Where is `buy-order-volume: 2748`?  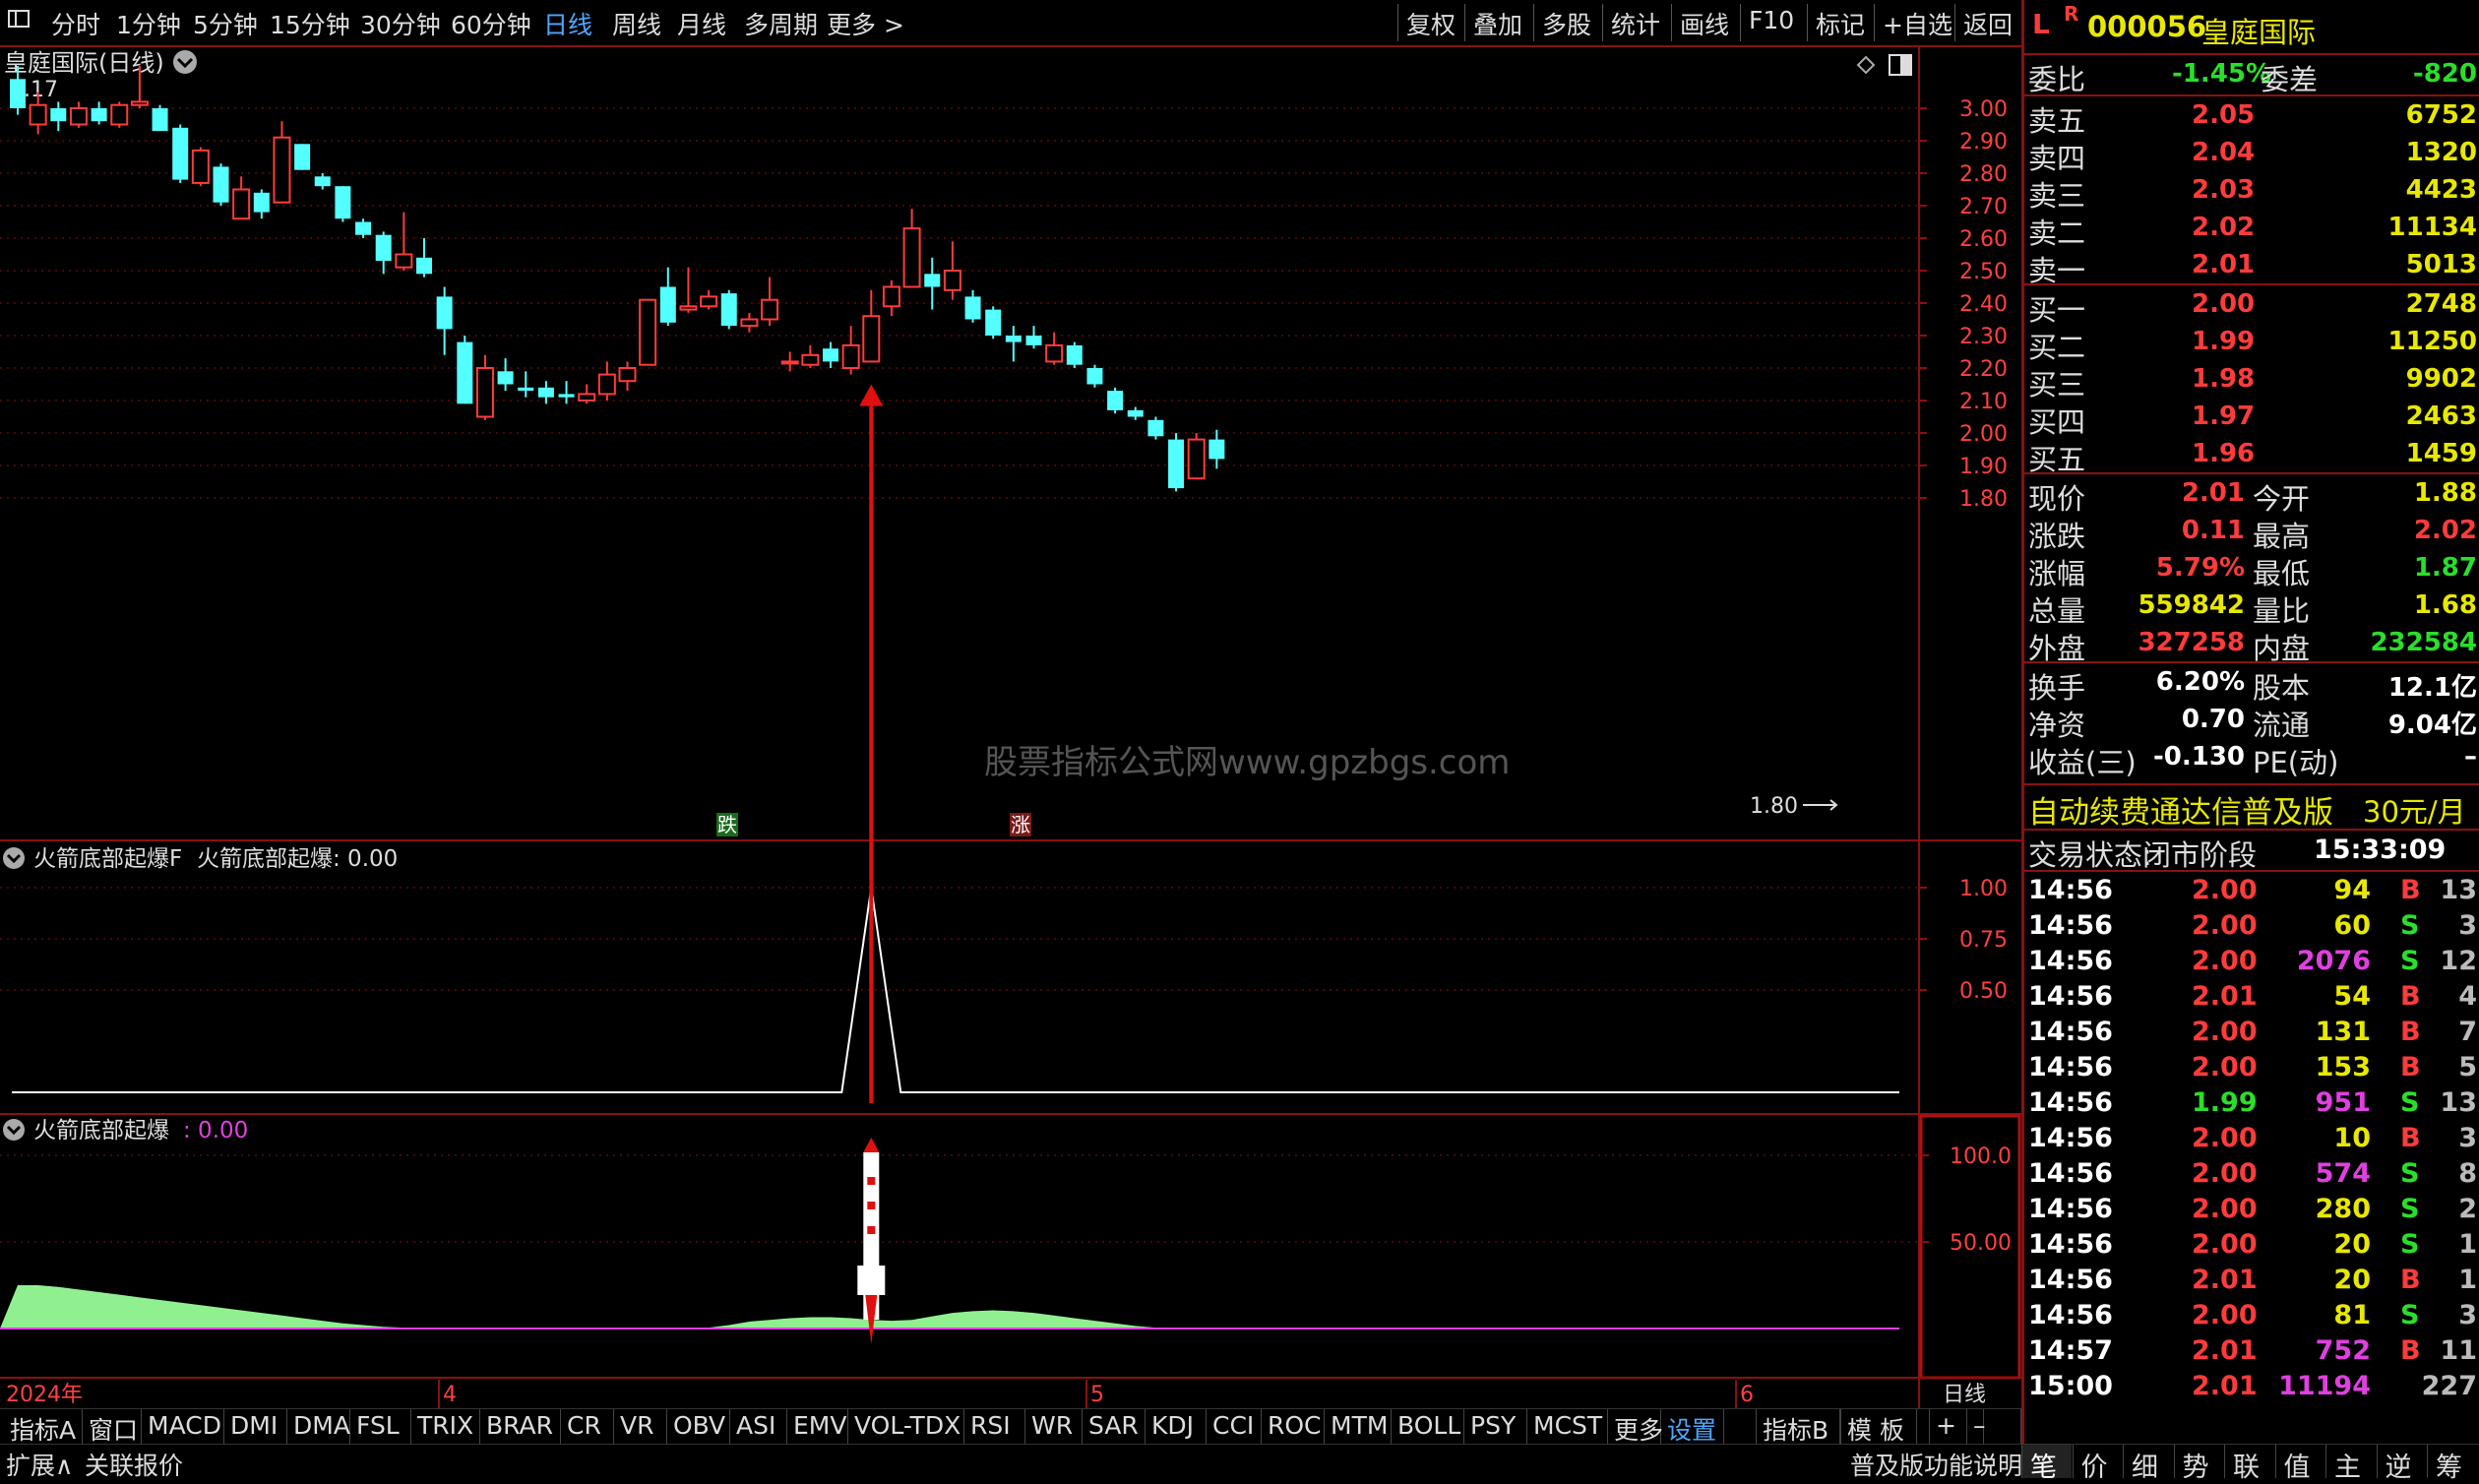 buy-order-volume: 2748 is located at coordinates (2441, 304).